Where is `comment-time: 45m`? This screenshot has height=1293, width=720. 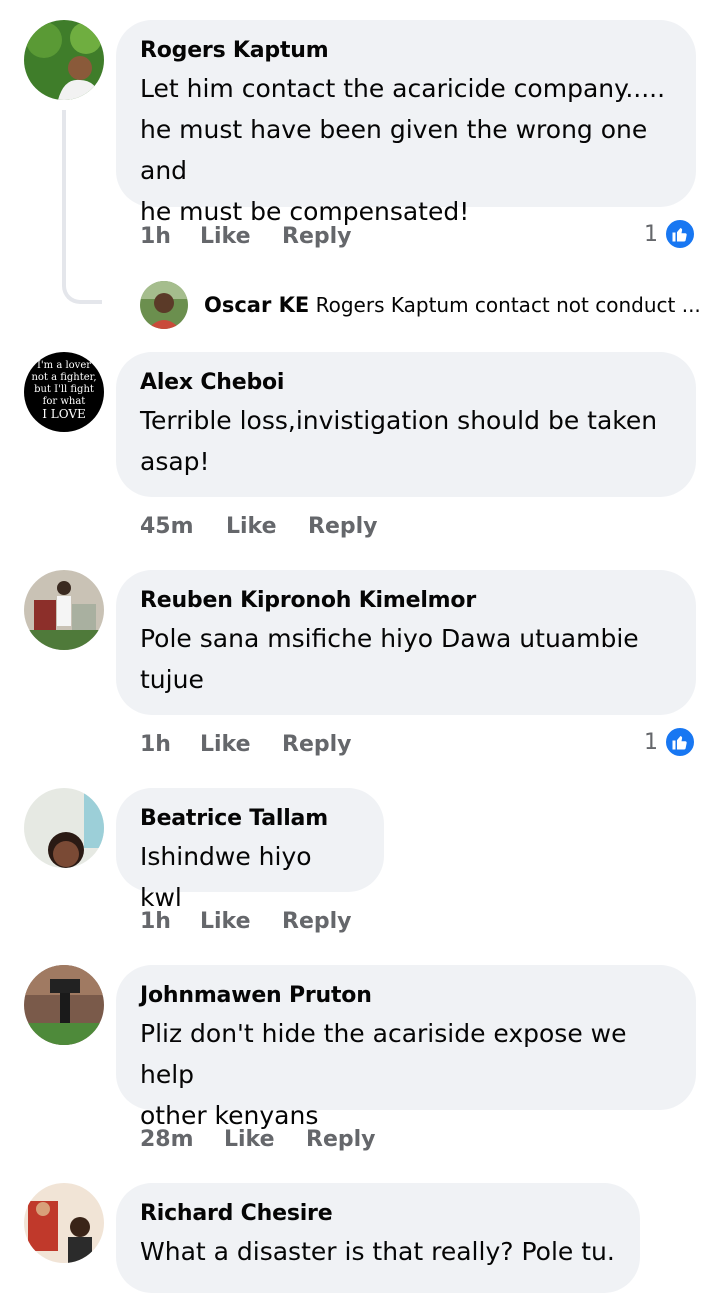 comment-time: 45m is located at coordinates (167, 526).